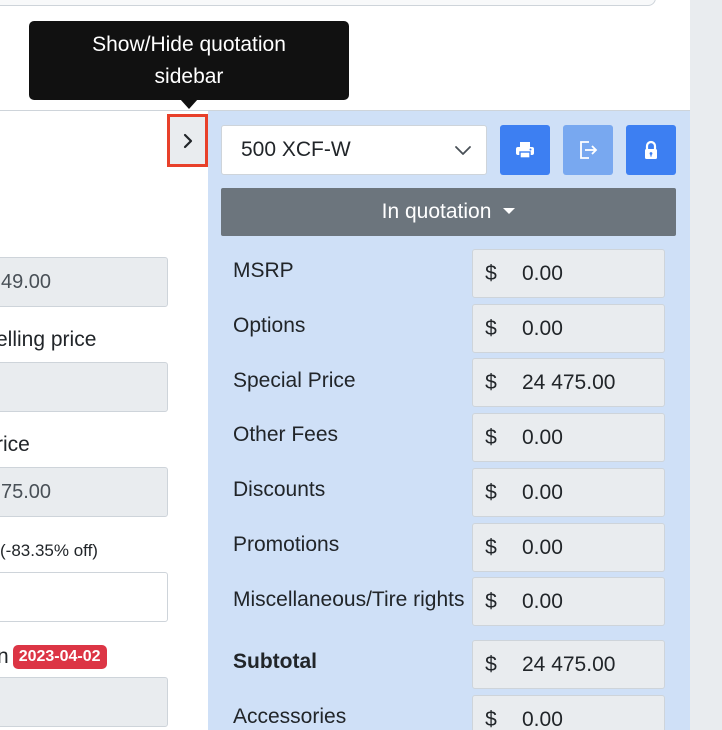 This screenshot has height=730, width=722. What do you see at coordinates (84, 597) in the screenshot?
I see `discount-field` at bounding box center [84, 597].